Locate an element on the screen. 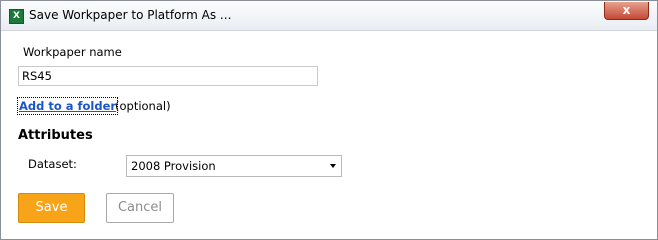 This screenshot has width=658, height=240. cancel-button: Cancel is located at coordinates (140, 208).